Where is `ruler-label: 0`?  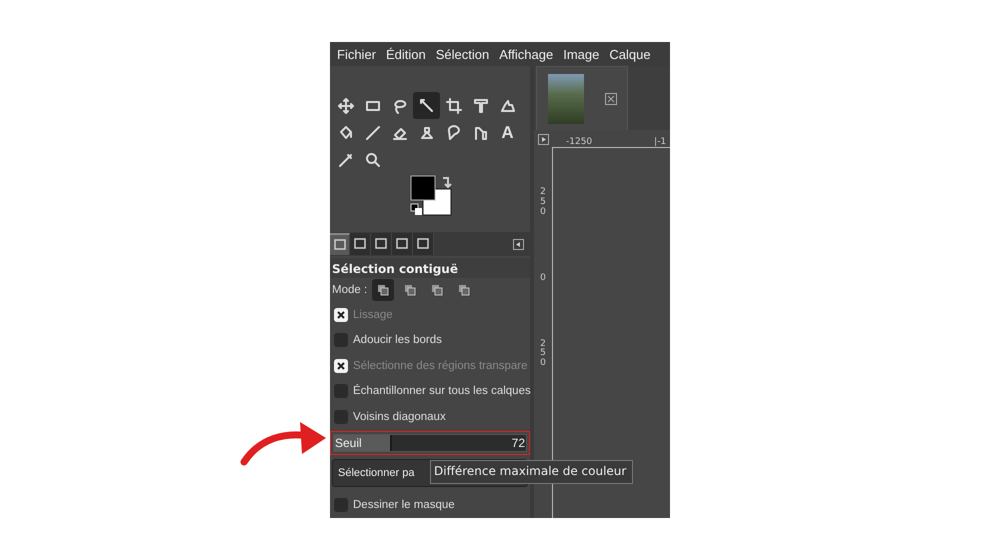 ruler-label: 0 is located at coordinates (543, 279).